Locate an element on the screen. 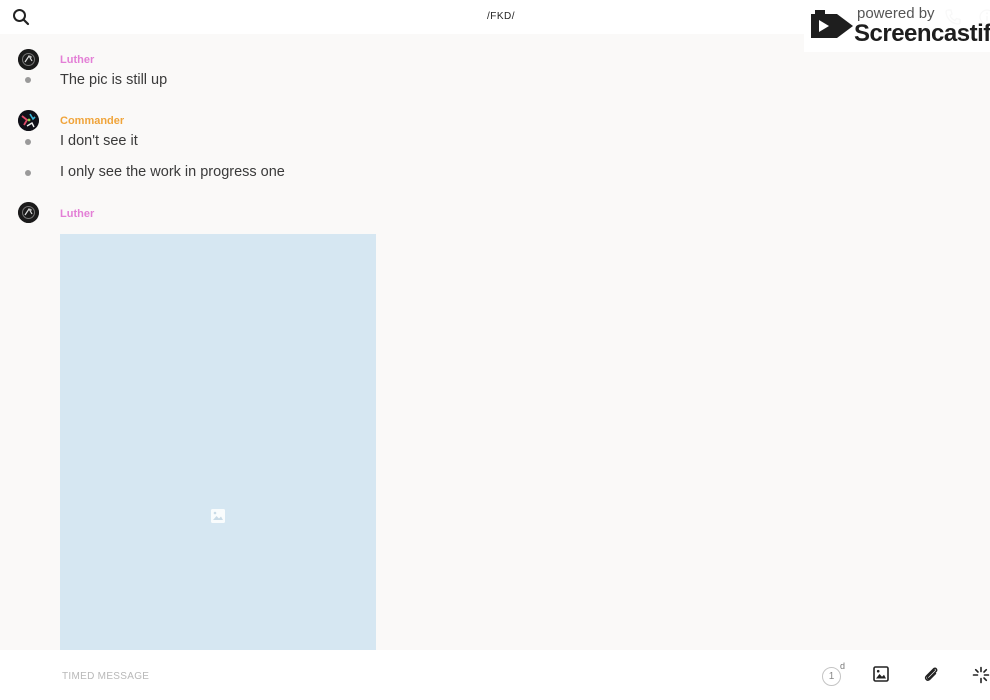 The width and height of the screenshot is (990, 700). paperclip-icon is located at coordinates (931, 674).